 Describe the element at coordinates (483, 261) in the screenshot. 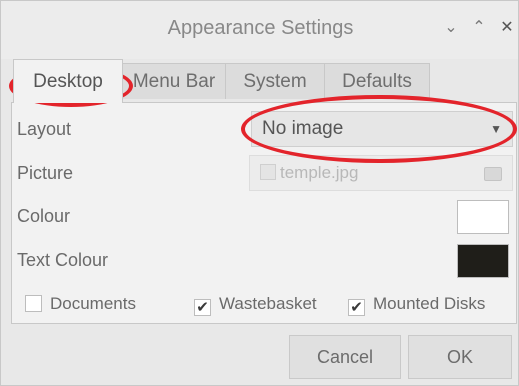

I see `text-colour-swatch-button` at that location.